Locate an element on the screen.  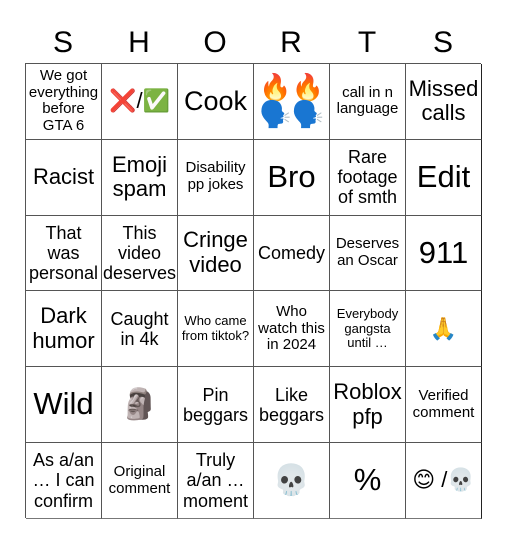
bingo-cell: 911 is located at coordinates (444, 253).